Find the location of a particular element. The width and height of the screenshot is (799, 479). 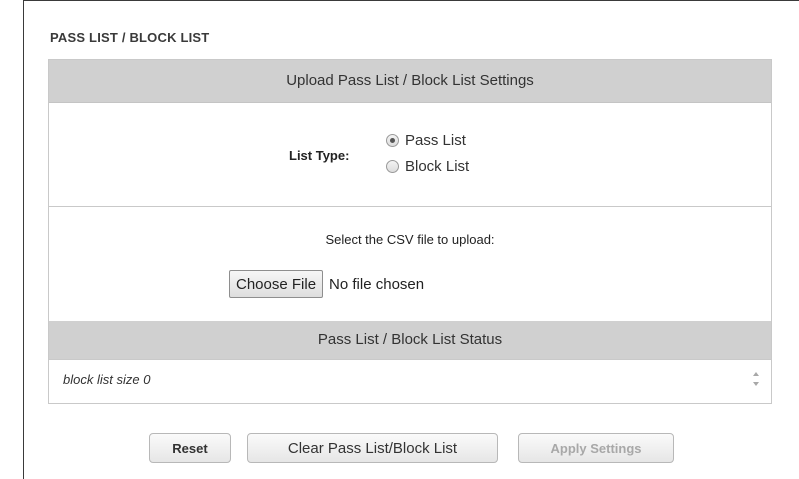

radio-selected-dot is located at coordinates (392, 140).